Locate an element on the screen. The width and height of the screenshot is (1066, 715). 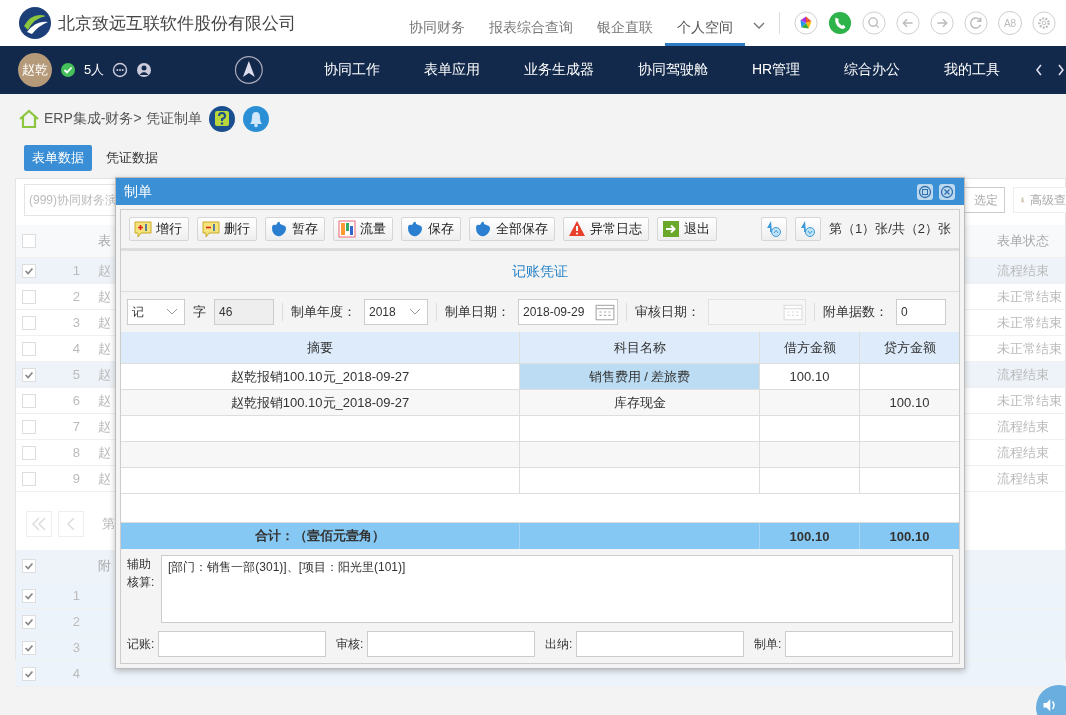
year-select: 2018 is located at coordinates (396, 312).